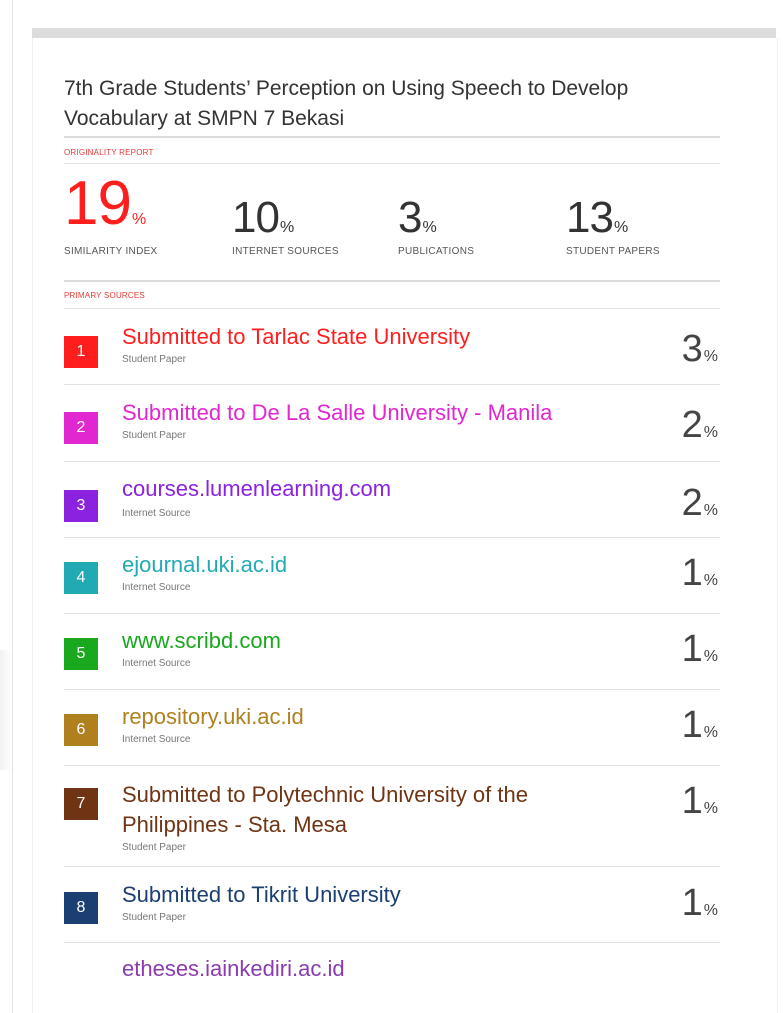 The width and height of the screenshot is (784, 1013). I want to click on student-papers-label: STUDENT PAPERS, so click(613, 251).